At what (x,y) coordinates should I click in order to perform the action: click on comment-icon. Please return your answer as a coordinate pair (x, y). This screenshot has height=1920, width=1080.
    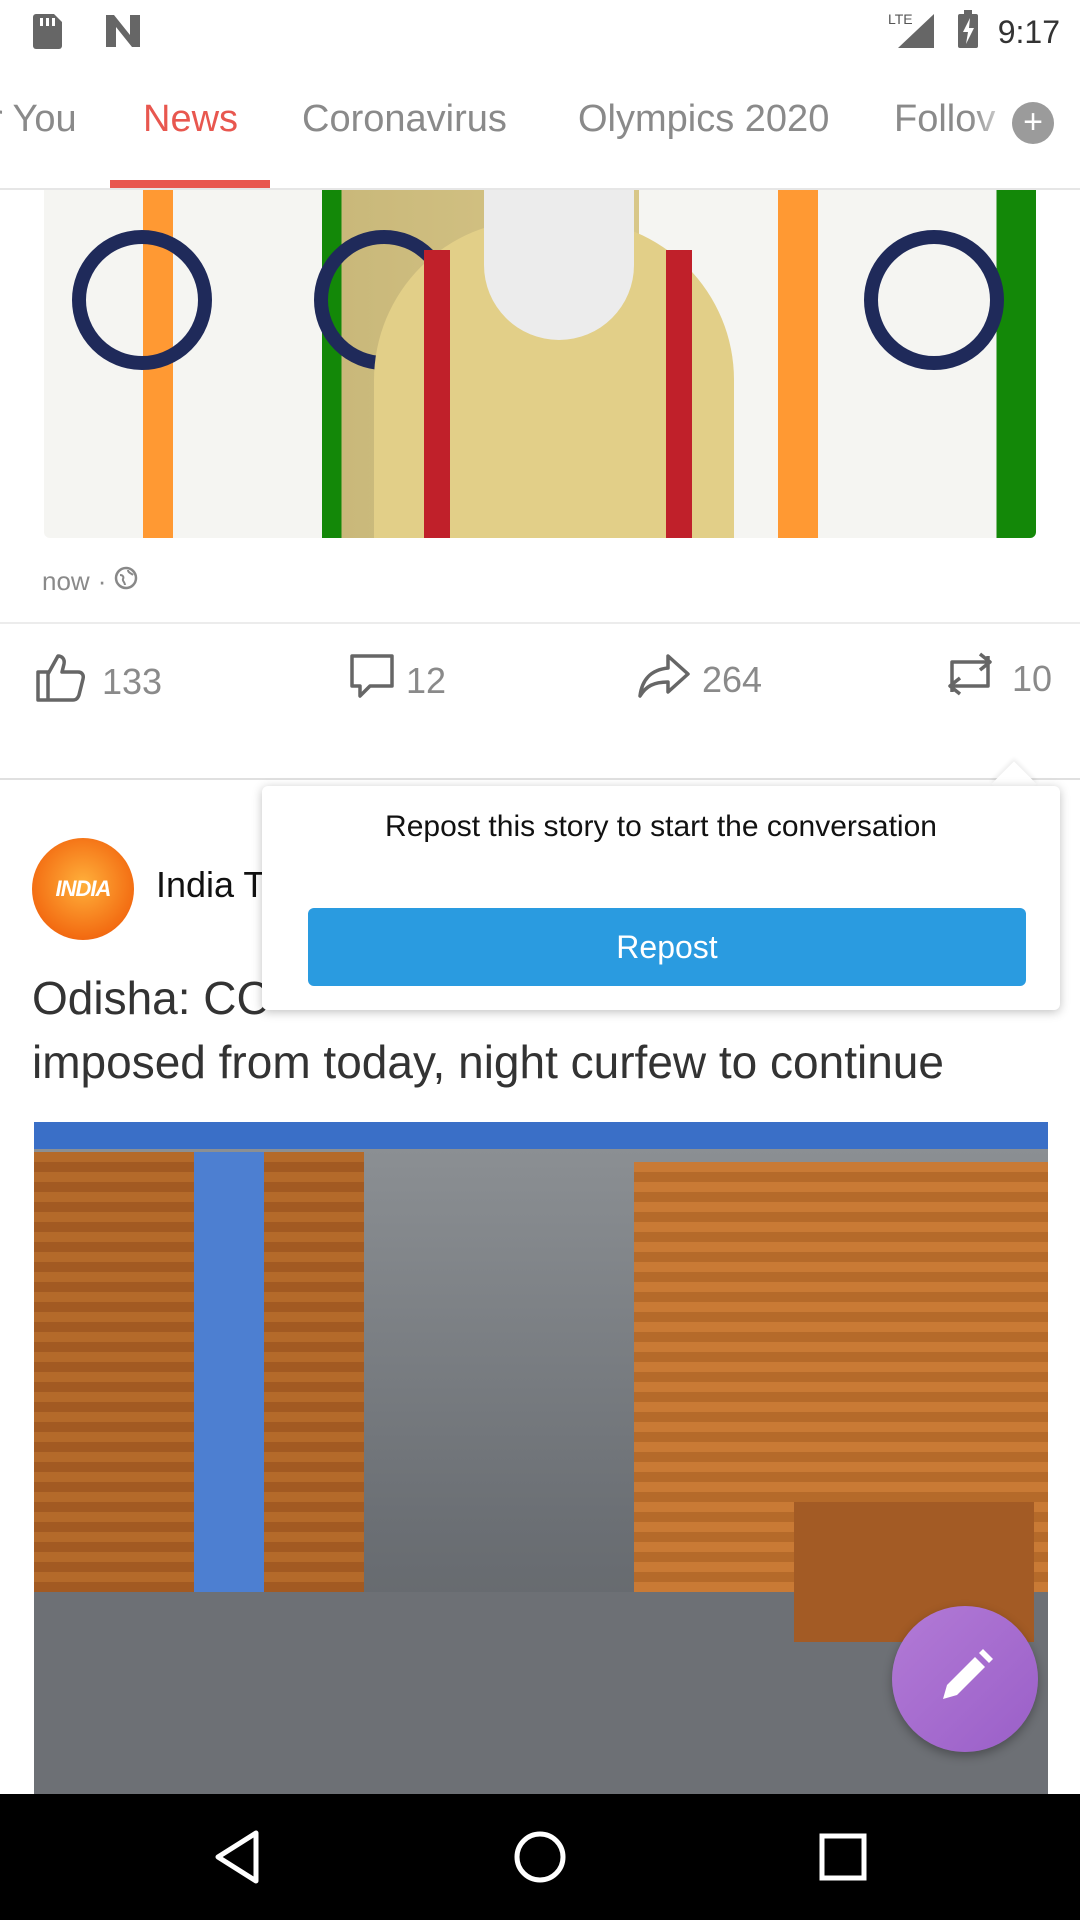
    Looking at the image, I should click on (372, 680).